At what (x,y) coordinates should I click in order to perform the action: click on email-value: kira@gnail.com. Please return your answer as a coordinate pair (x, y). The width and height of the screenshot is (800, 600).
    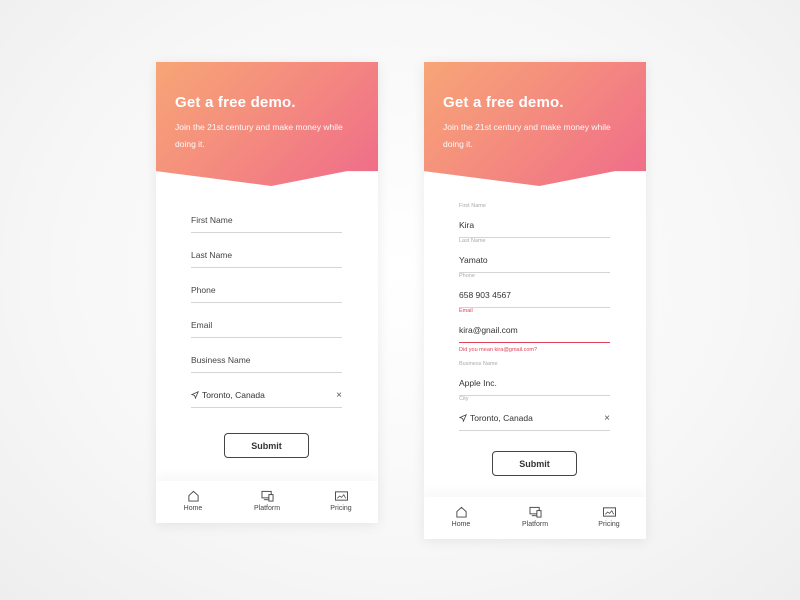
    Looking at the image, I should click on (488, 330).